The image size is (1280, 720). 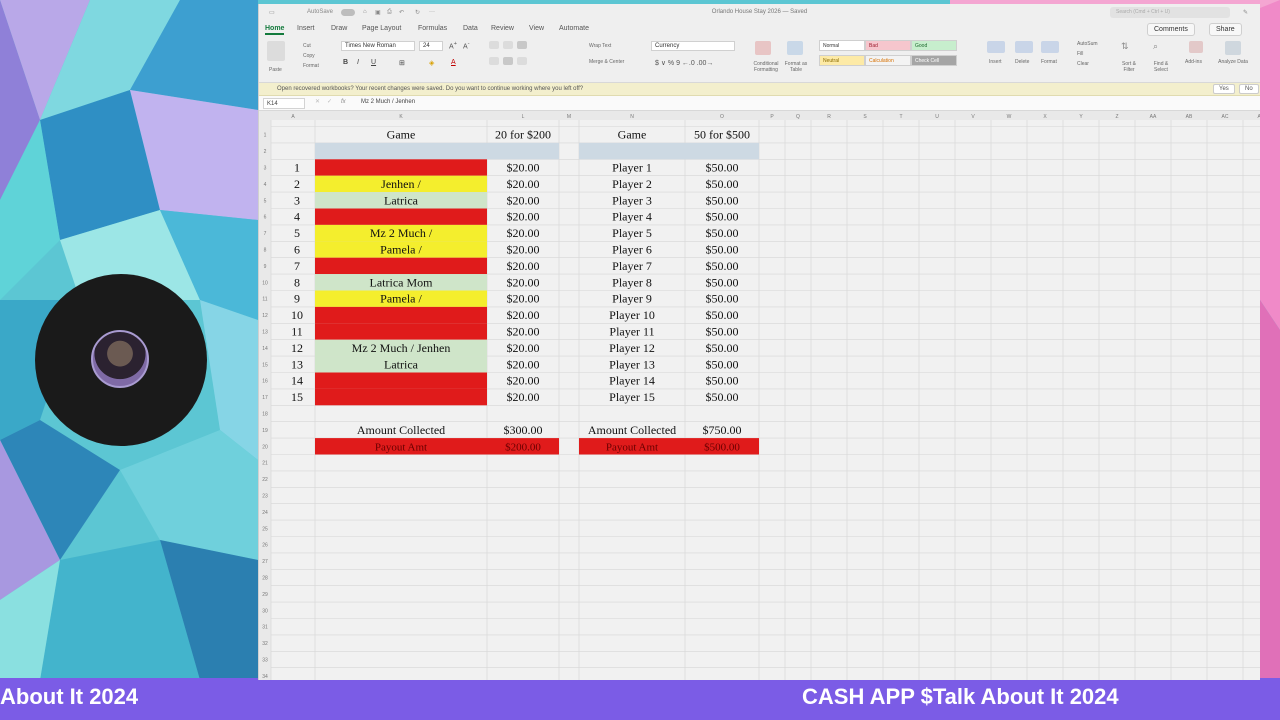 What do you see at coordinates (265, 464) in the screenshot?
I see `row-header: 21` at bounding box center [265, 464].